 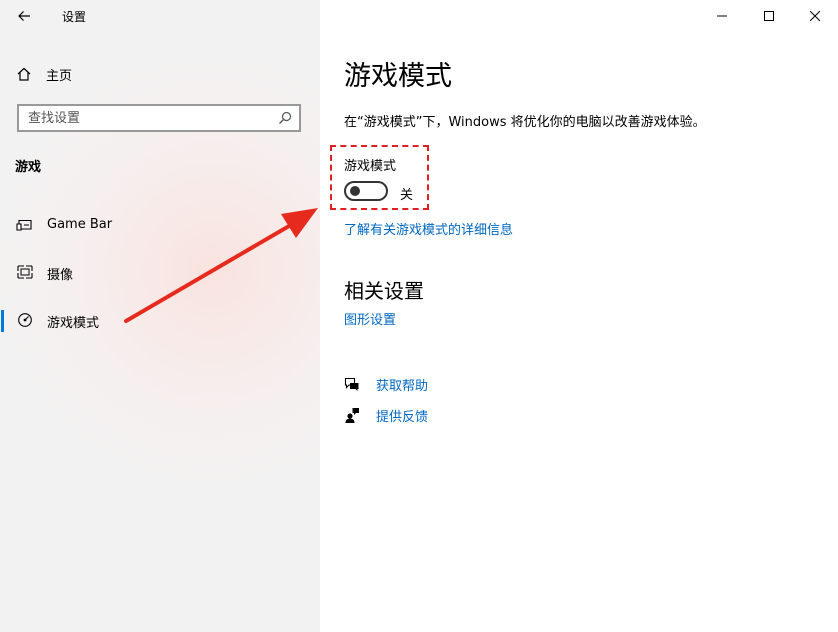 What do you see at coordinates (25, 320) in the screenshot?
I see `game-mode-icon` at bounding box center [25, 320].